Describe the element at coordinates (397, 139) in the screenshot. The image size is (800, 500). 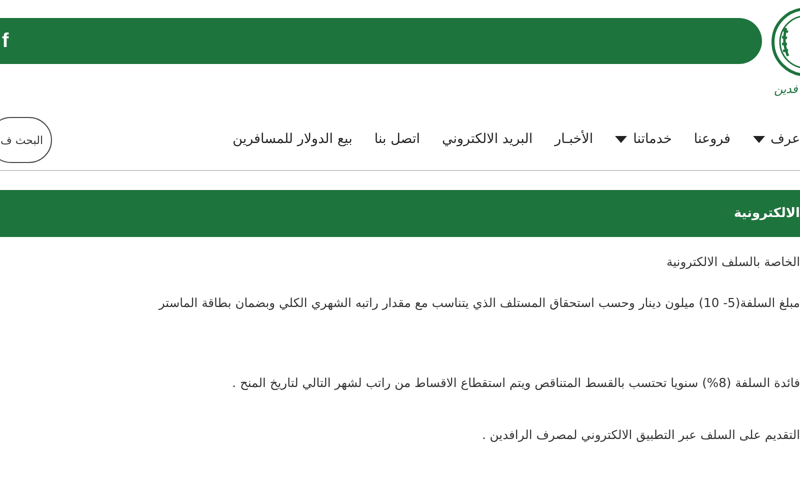
I see `nav-link: اتصل بنا` at that location.